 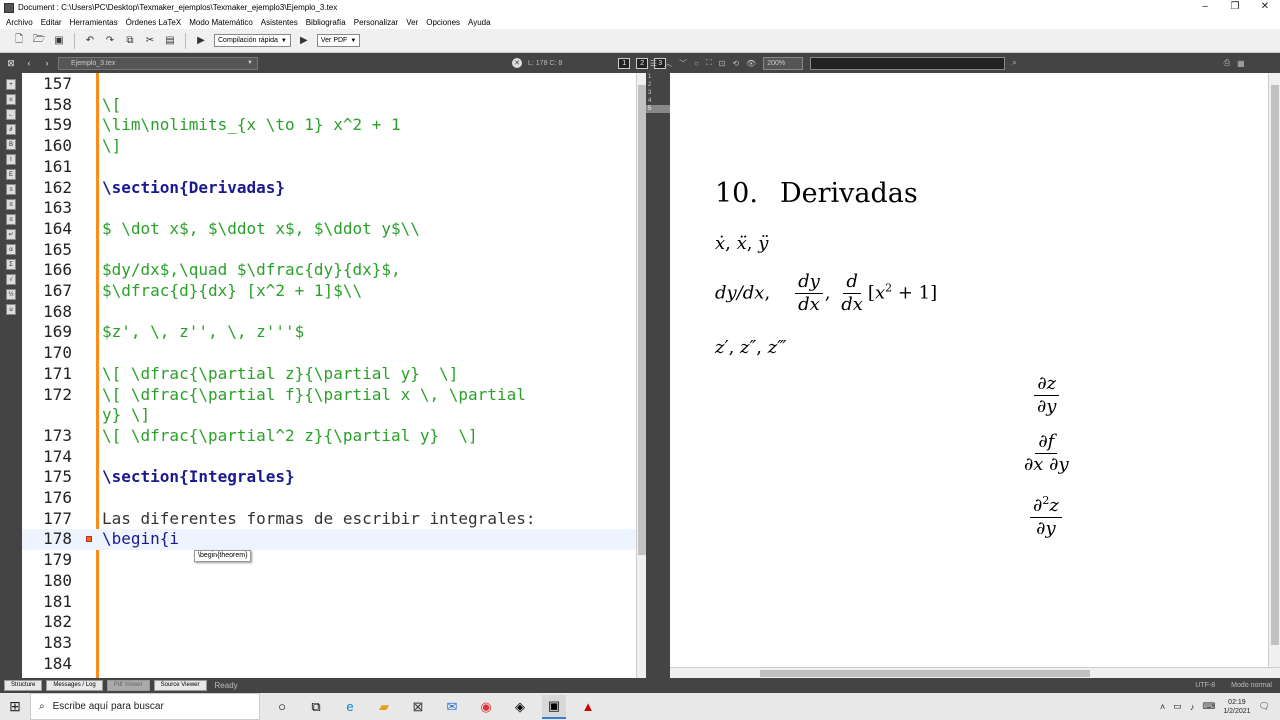 I want to click on view-select: Ver PDF ▼, so click(x=338, y=40).